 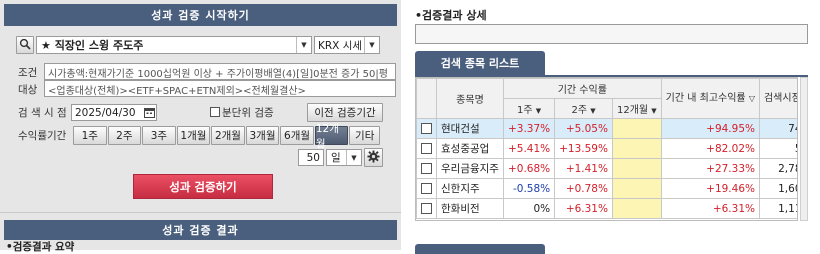 I want to click on table-row: 효성중공업+5.41%+13.59% +82.02%54,331, so click(x=606, y=148).